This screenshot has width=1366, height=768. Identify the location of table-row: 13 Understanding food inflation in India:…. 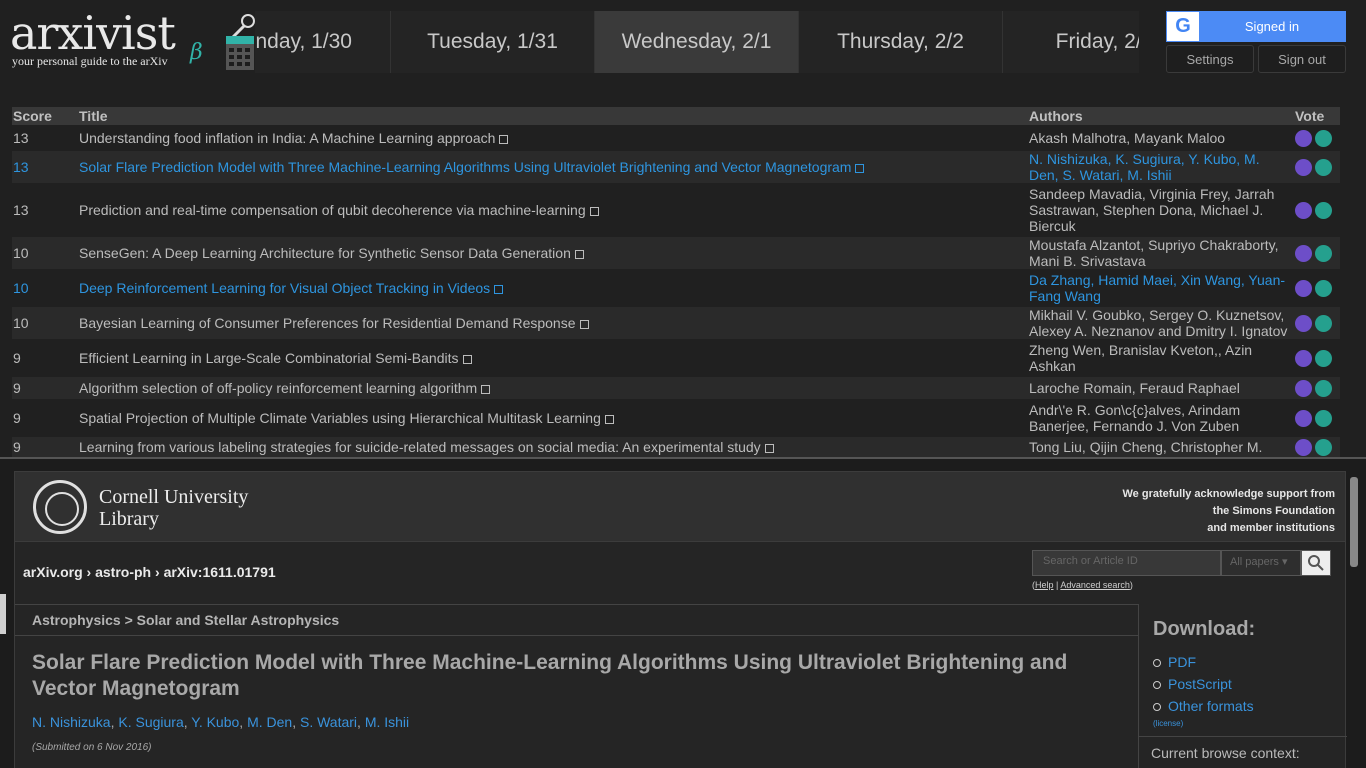
(676, 138).